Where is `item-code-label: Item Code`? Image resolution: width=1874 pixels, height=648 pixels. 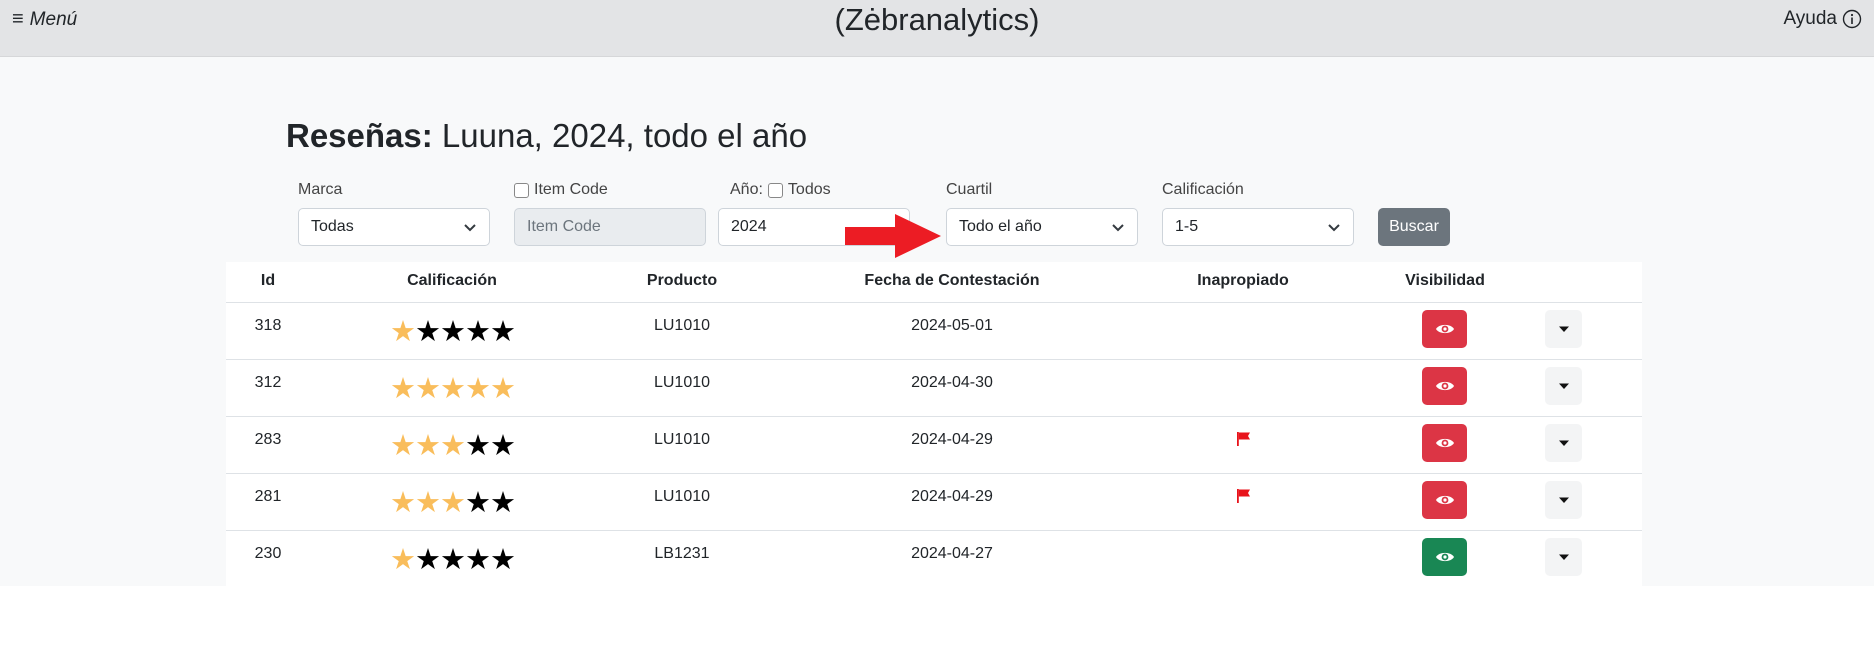 item-code-label: Item Code is located at coordinates (571, 189).